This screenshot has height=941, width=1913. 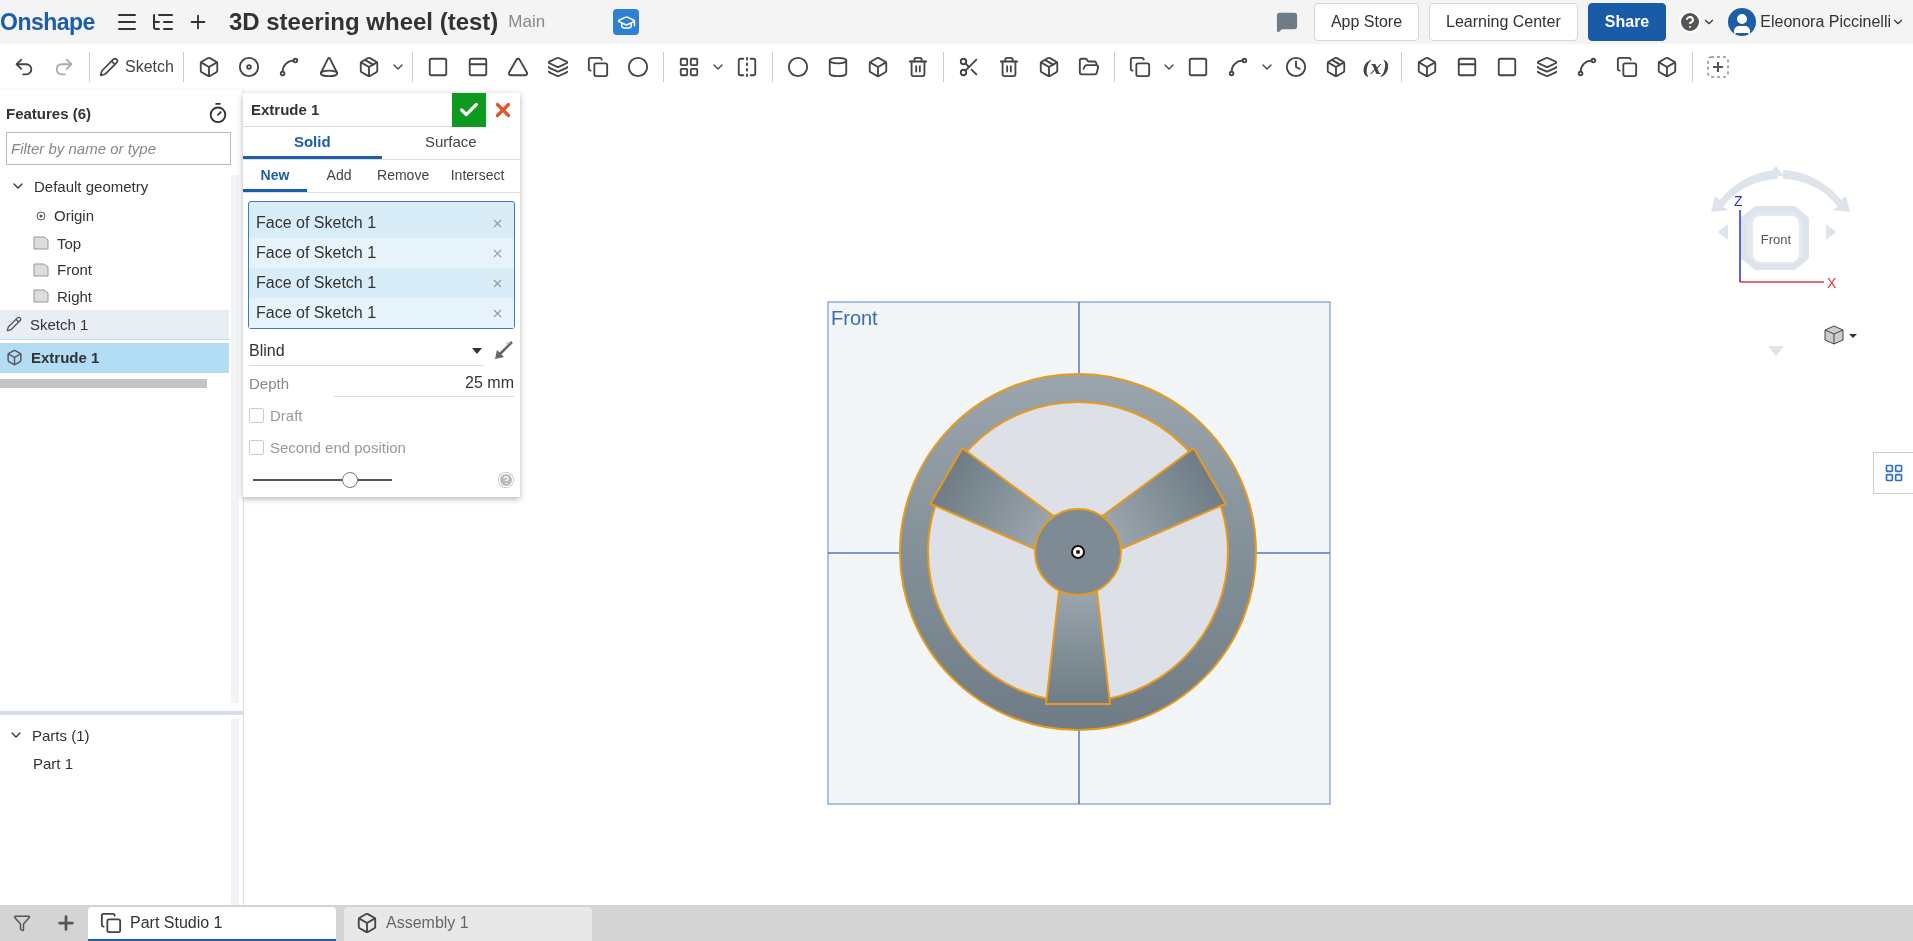 What do you see at coordinates (49, 113) in the screenshot?
I see `panel-title: Features (6)` at bounding box center [49, 113].